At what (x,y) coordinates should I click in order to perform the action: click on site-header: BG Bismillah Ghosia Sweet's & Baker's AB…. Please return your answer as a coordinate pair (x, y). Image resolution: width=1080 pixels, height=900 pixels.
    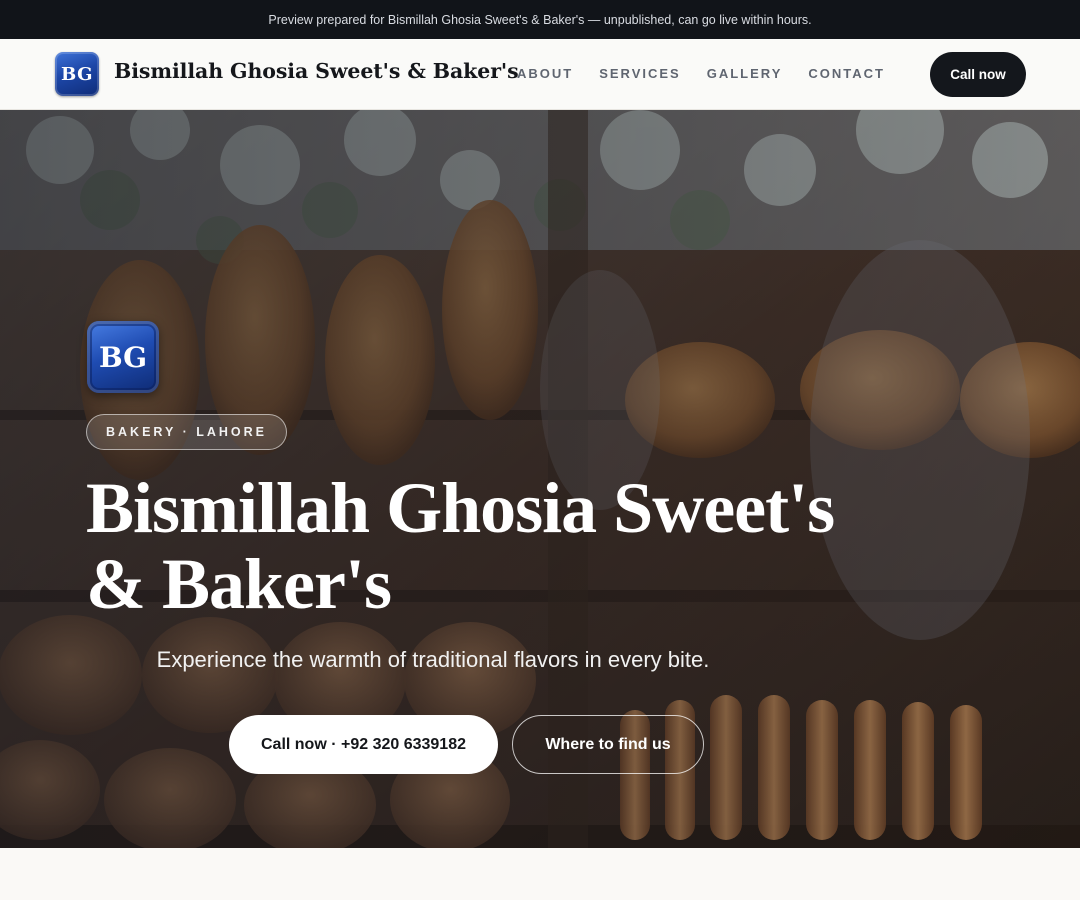
    Looking at the image, I should click on (540, 74).